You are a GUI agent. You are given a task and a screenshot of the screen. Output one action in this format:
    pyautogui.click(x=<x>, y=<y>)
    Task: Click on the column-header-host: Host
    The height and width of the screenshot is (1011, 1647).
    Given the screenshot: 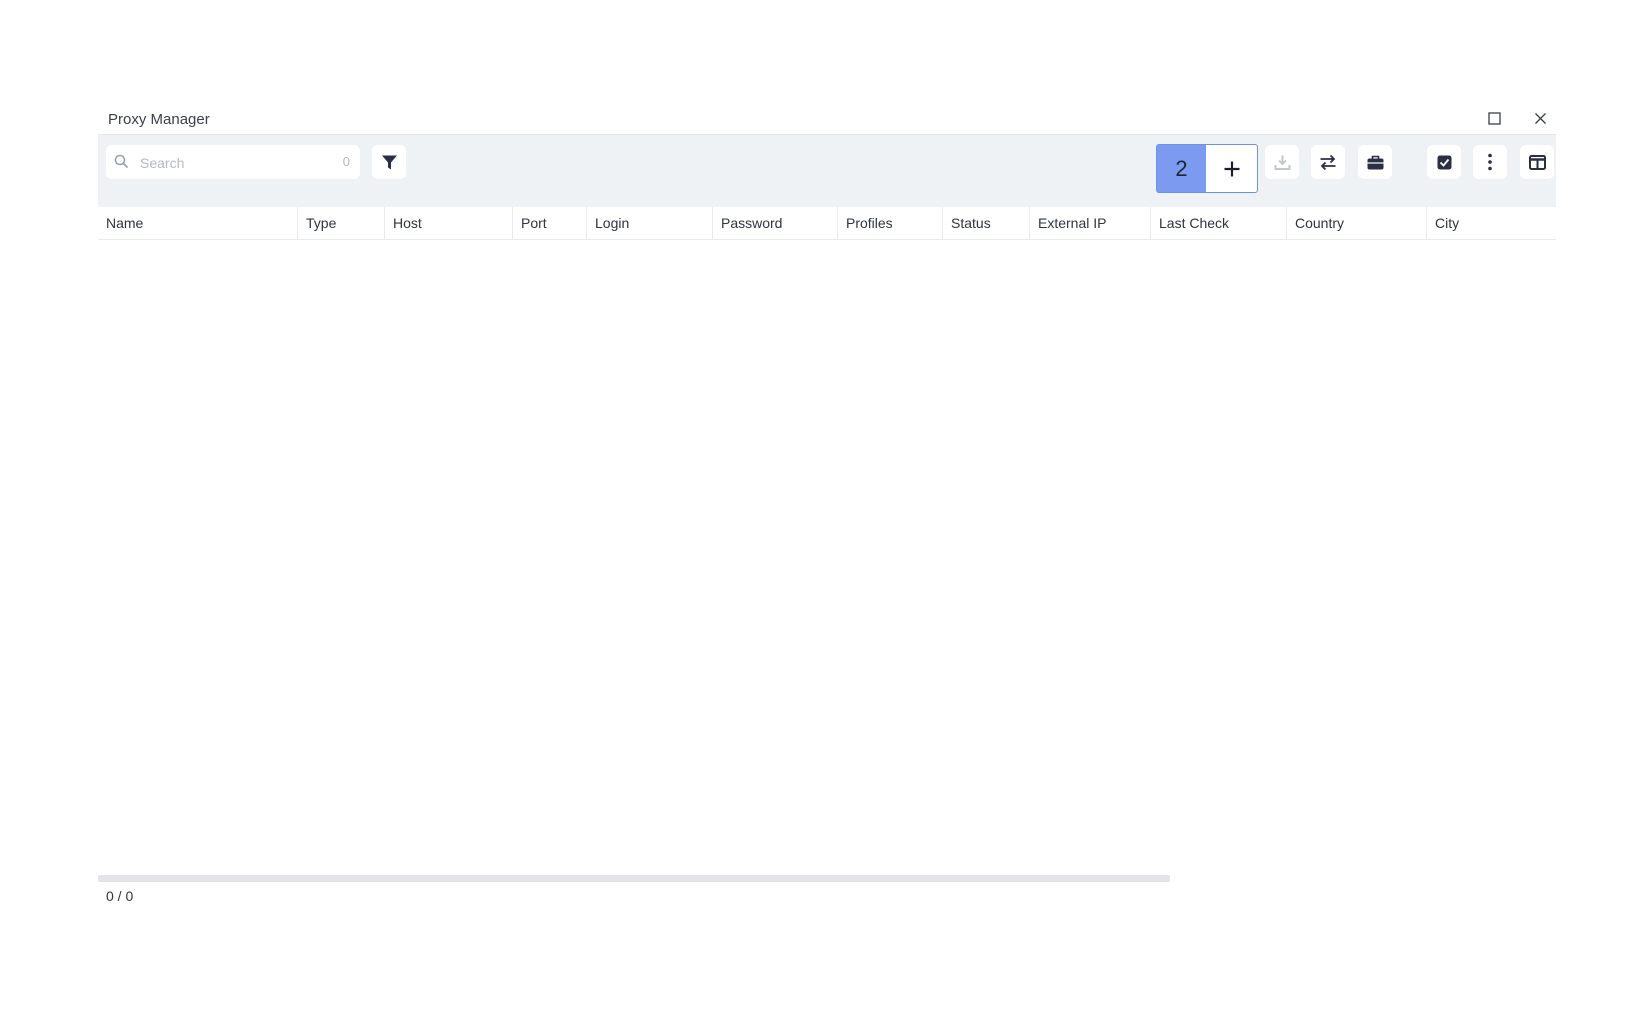 What is the action you would take?
    pyautogui.click(x=448, y=223)
    